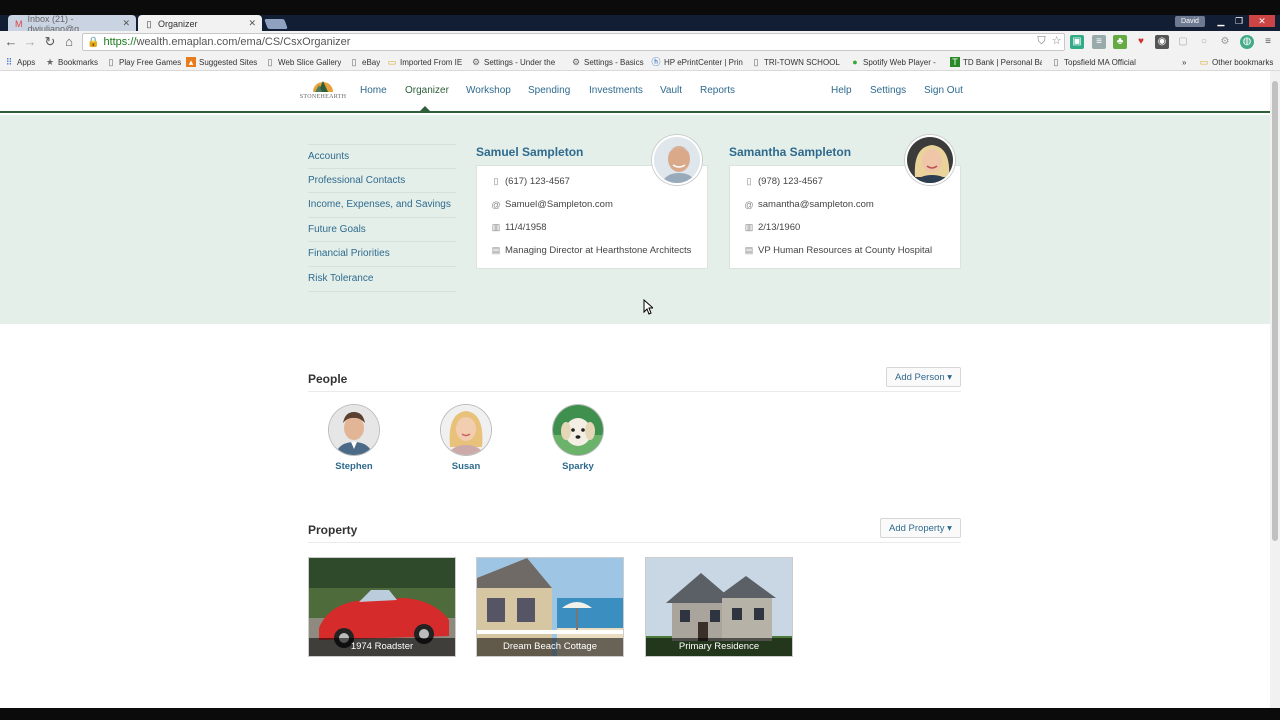 This screenshot has width=1280, height=720. Describe the element at coordinates (841, 90) in the screenshot. I see `nav-help: Help` at that location.